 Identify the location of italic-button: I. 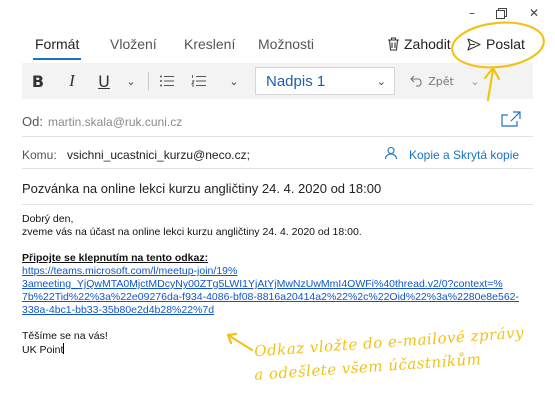
(72, 81).